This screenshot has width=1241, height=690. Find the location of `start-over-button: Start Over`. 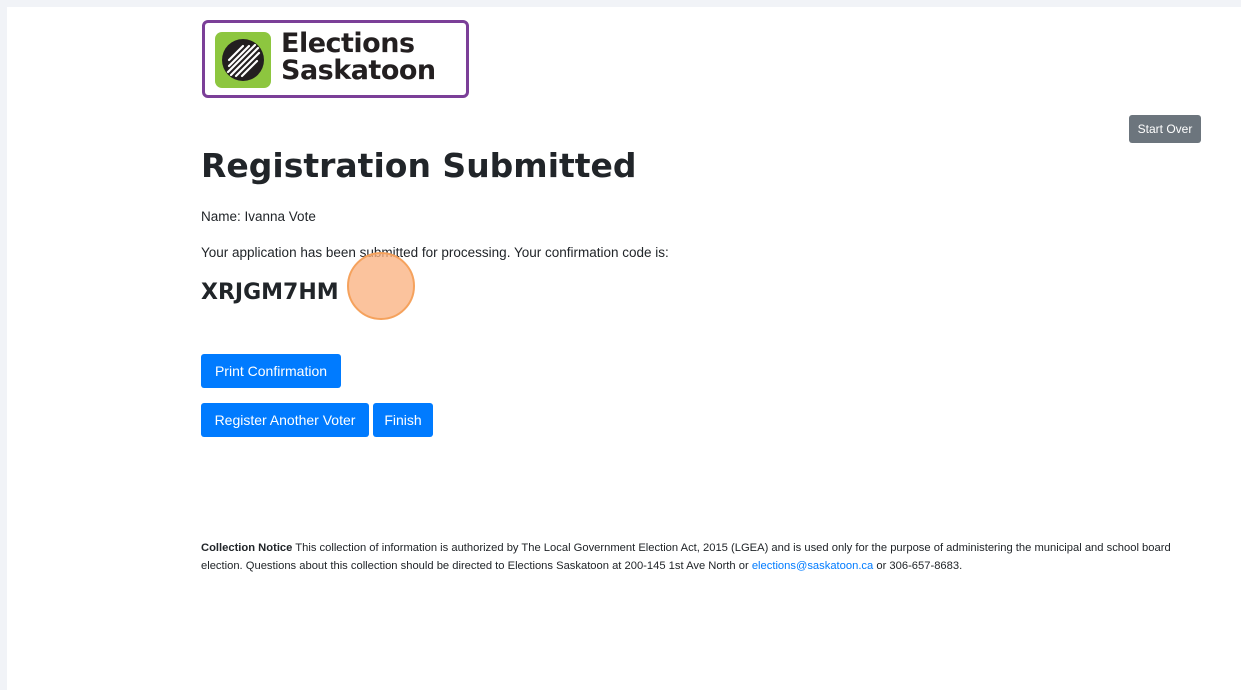

start-over-button: Start Over is located at coordinates (1165, 129).